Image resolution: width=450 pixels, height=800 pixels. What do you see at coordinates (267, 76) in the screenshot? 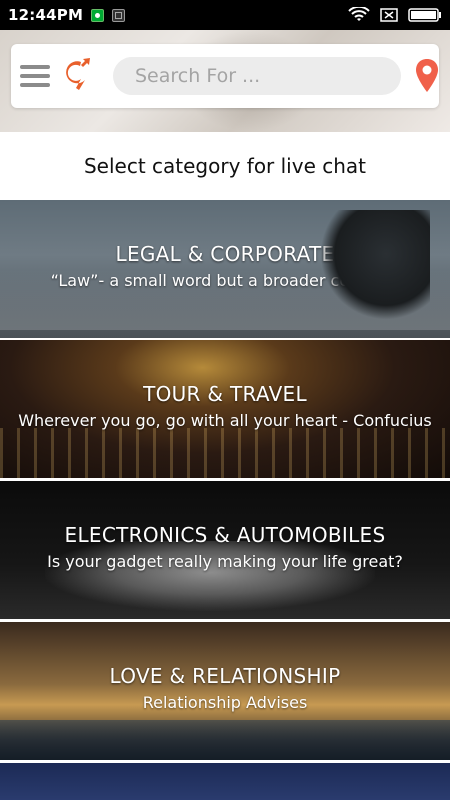
I see `search-input` at bounding box center [267, 76].